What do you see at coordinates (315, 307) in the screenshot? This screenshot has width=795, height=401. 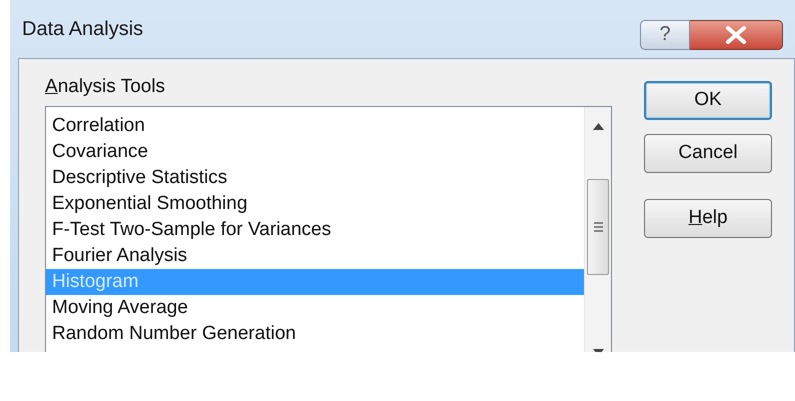 I see `list-item: Moving Average` at bounding box center [315, 307].